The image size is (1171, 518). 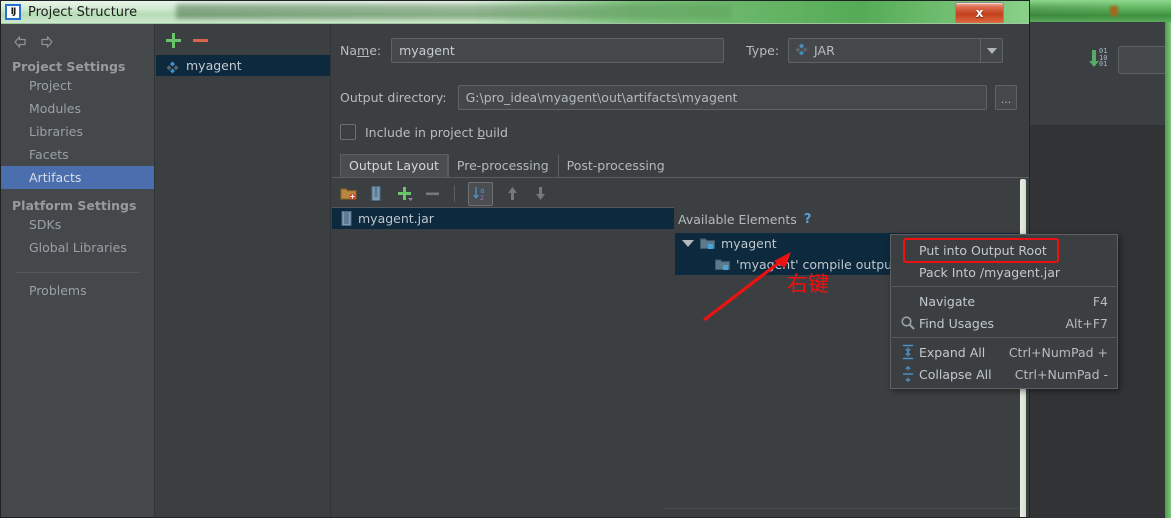 I want to click on expander-icon, so click(x=688, y=243).